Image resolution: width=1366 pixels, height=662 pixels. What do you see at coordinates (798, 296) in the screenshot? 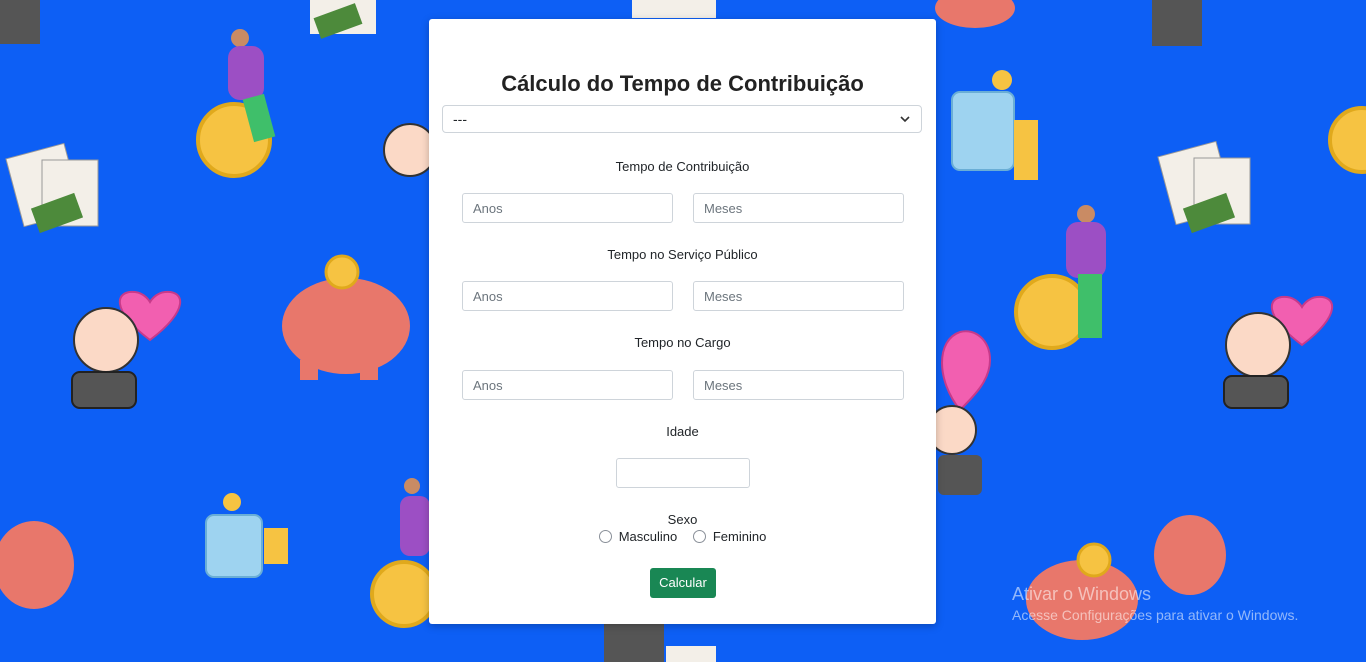
I see `public-service-months-input` at bounding box center [798, 296].